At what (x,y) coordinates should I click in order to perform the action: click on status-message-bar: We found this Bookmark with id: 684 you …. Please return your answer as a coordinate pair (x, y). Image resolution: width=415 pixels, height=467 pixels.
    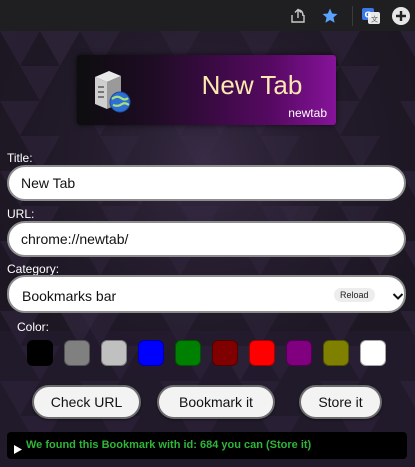
    Looking at the image, I should click on (207, 445).